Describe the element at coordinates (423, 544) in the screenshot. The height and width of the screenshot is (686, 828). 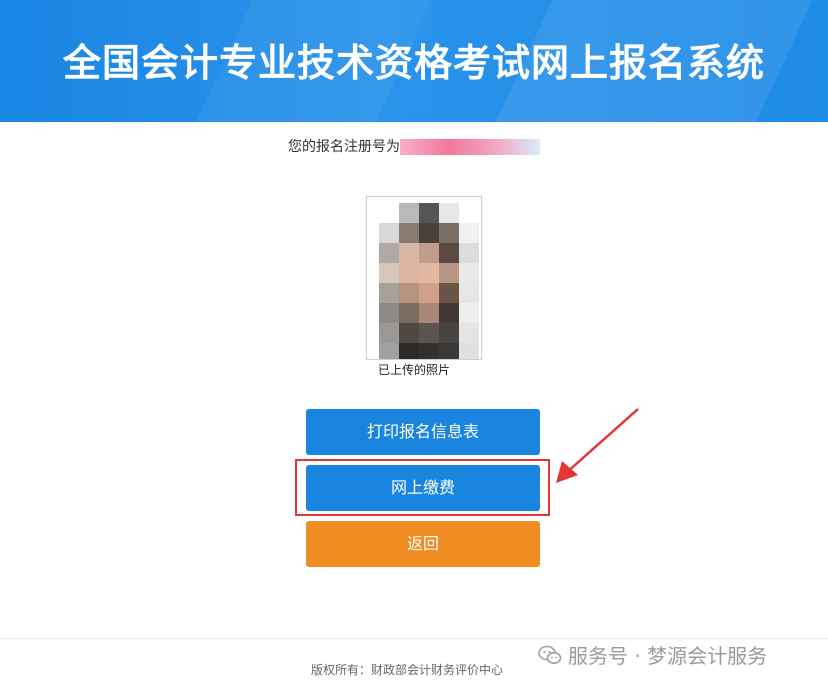
I see `back-button: 返回` at that location.